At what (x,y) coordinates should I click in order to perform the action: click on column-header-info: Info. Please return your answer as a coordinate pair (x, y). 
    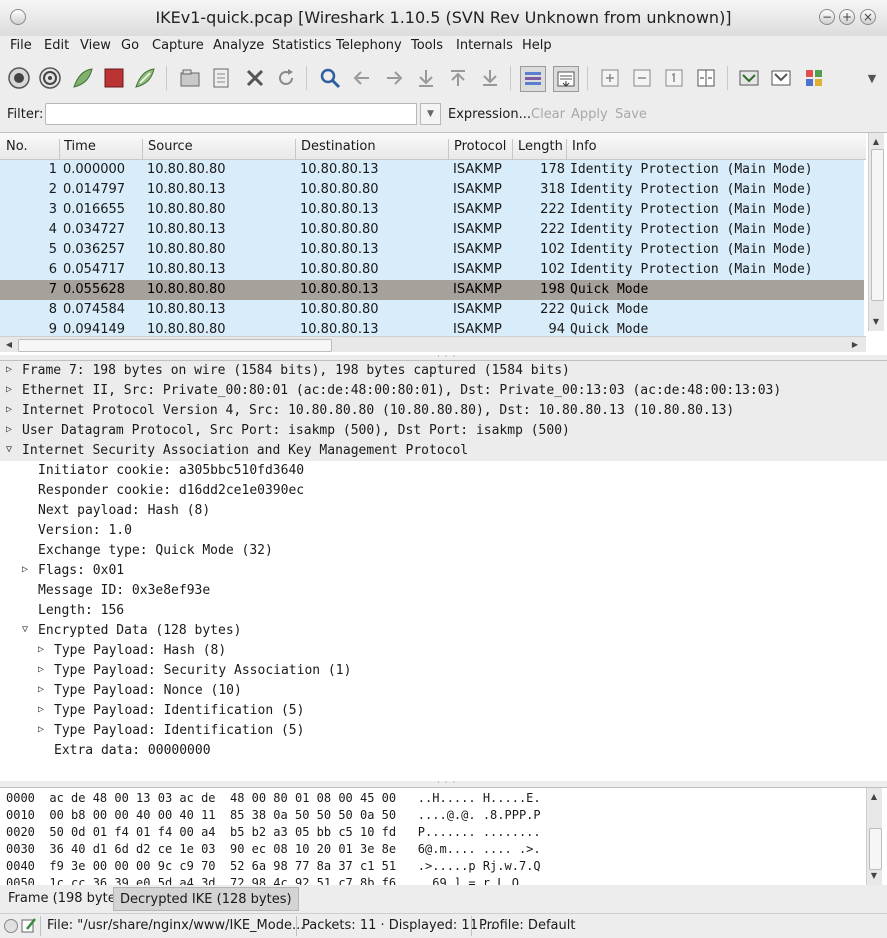
    Looking at the image, I should click on (584, 146).